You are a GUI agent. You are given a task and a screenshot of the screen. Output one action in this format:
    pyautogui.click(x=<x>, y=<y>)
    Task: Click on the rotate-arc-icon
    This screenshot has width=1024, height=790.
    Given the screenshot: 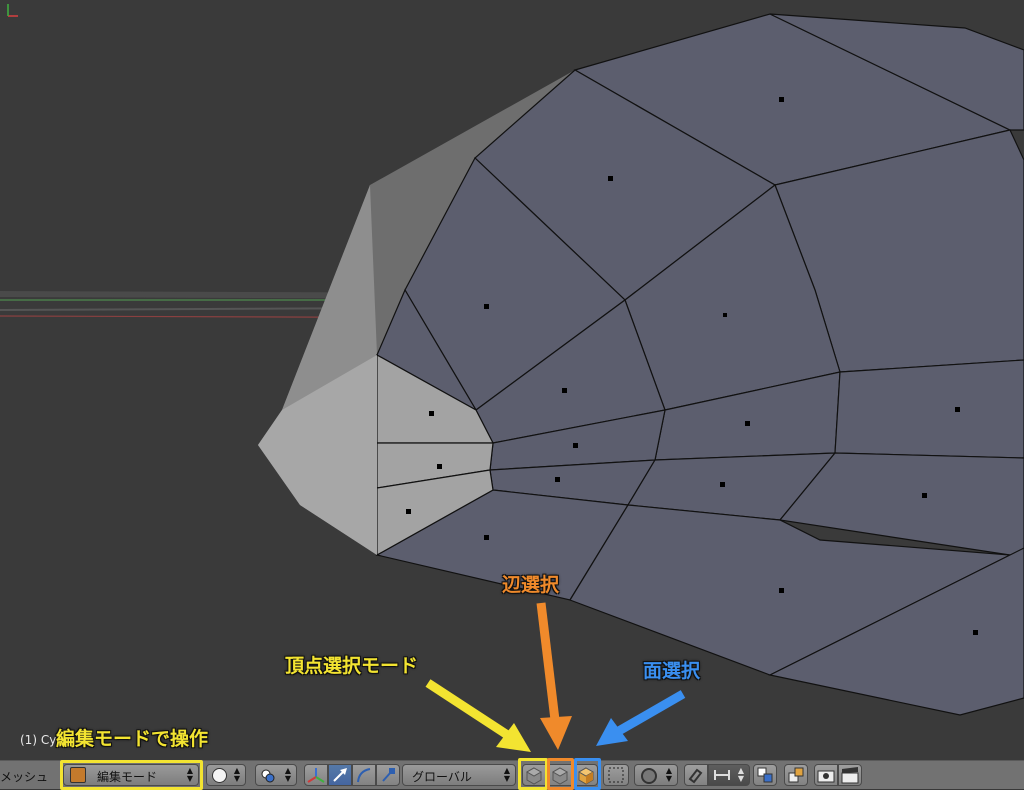 What is the action you would take?
    pyautogui.click(x=364, y=775)
    